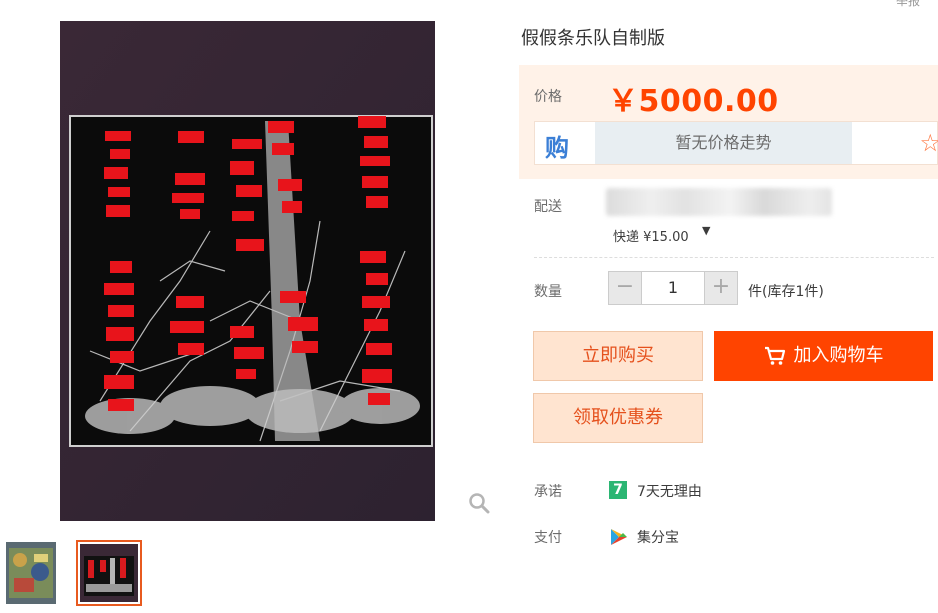  I want to click on quantity-stepper: − 1 +, so click(673, 288).